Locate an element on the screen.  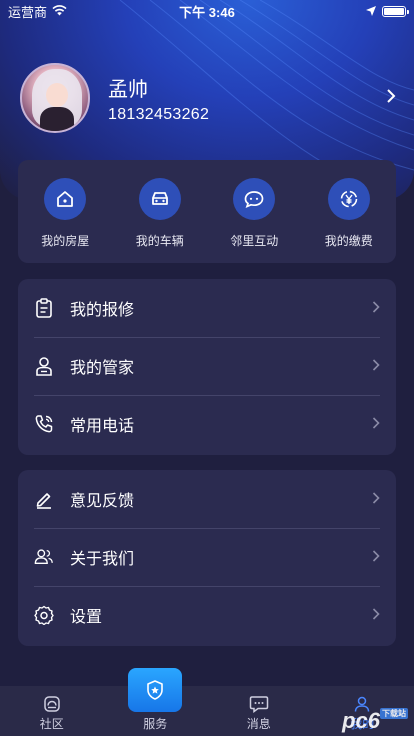
menu-item-label: 我的管家 is located at coordinates (102, 368).